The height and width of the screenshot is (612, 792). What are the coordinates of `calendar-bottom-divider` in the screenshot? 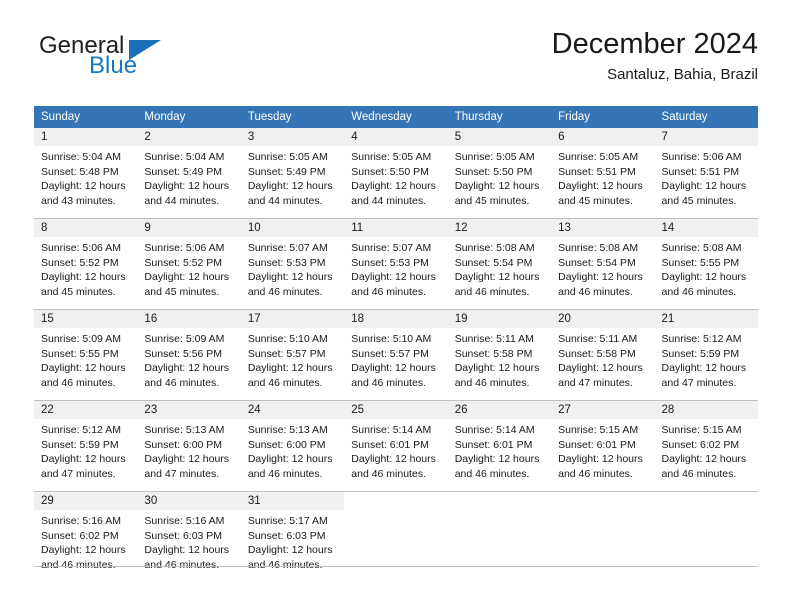 It's located at (396, 566).